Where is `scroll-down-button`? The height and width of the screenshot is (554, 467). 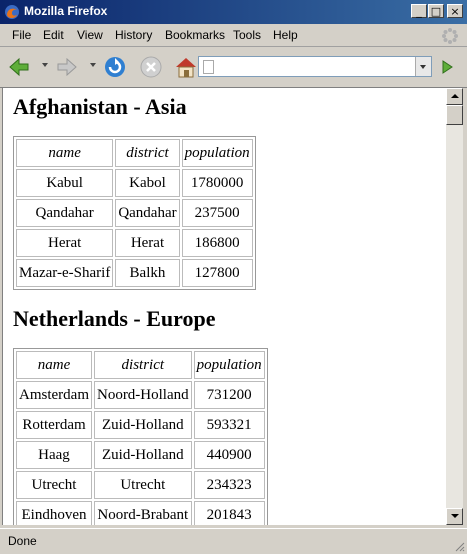 scroll-down-button is located at coordinates (454, 516).